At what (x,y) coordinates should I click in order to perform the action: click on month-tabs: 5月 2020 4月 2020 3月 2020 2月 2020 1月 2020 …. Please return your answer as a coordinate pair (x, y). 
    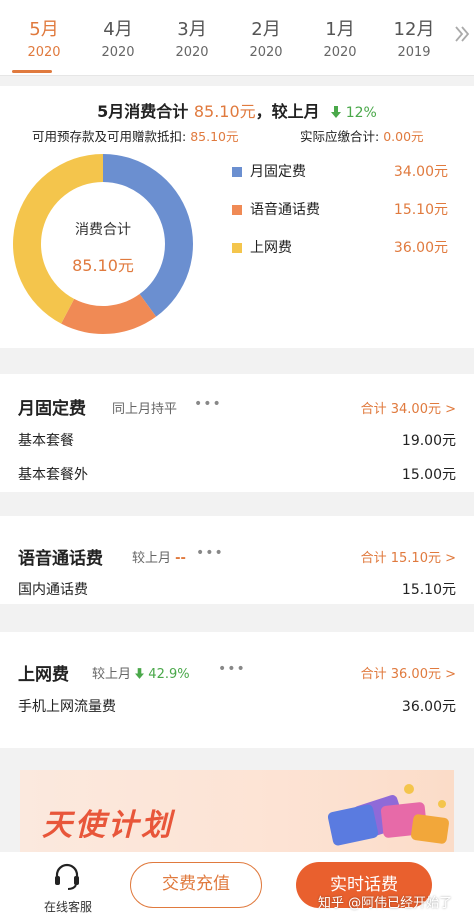
    Looking at the image, I should click on (237, 38).